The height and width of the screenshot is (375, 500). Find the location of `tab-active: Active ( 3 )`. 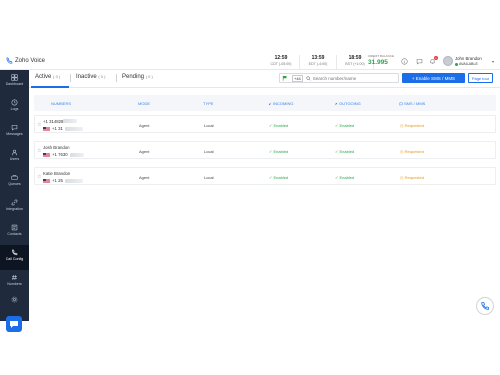

tab-active: Active ( 3 ) is located at coordinates (47, 77).